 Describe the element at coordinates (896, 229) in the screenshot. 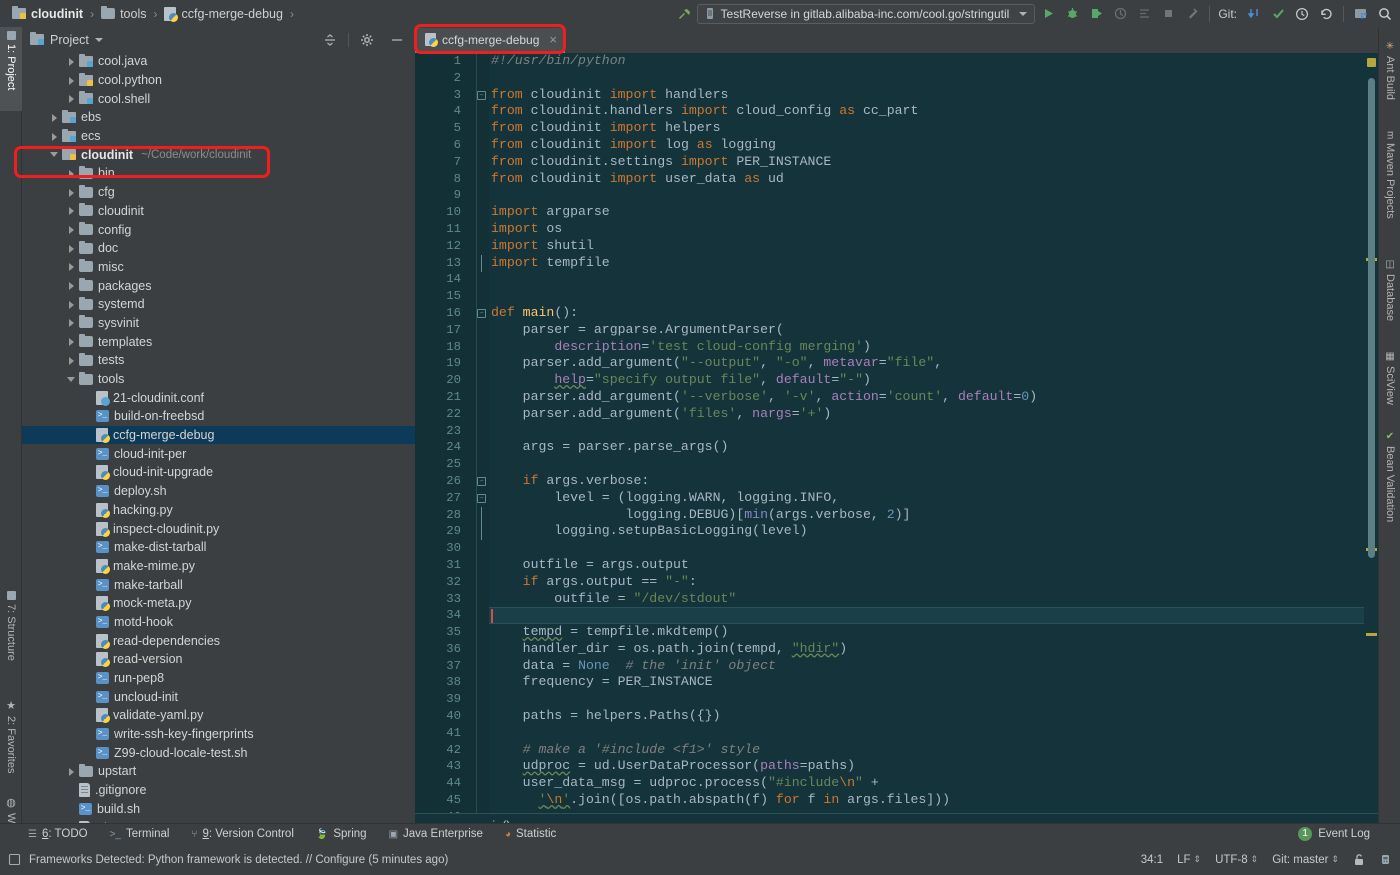

I see `code-line-11: 11 import os` at that location.